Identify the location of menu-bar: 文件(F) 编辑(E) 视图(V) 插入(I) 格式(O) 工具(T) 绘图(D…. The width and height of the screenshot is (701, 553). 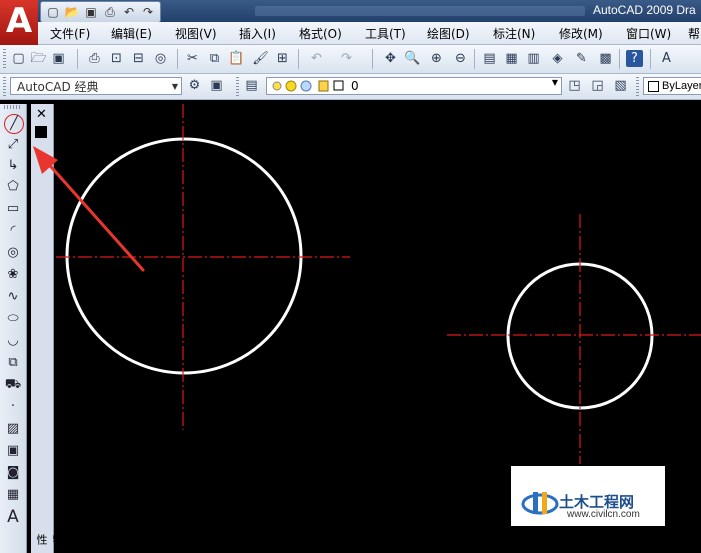
(369, 33).